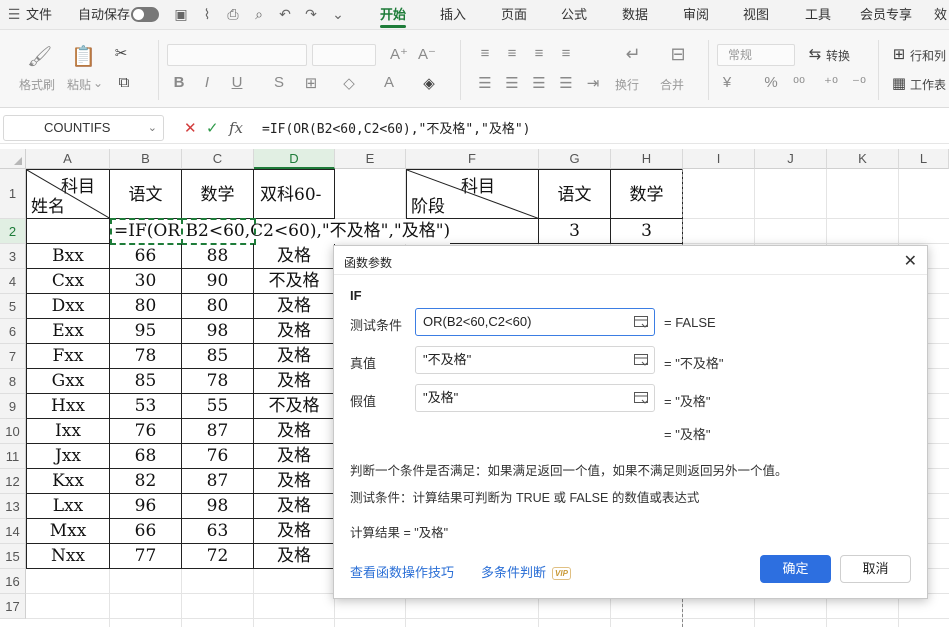  I want to click on column-header-D: D, so click(294, 159).